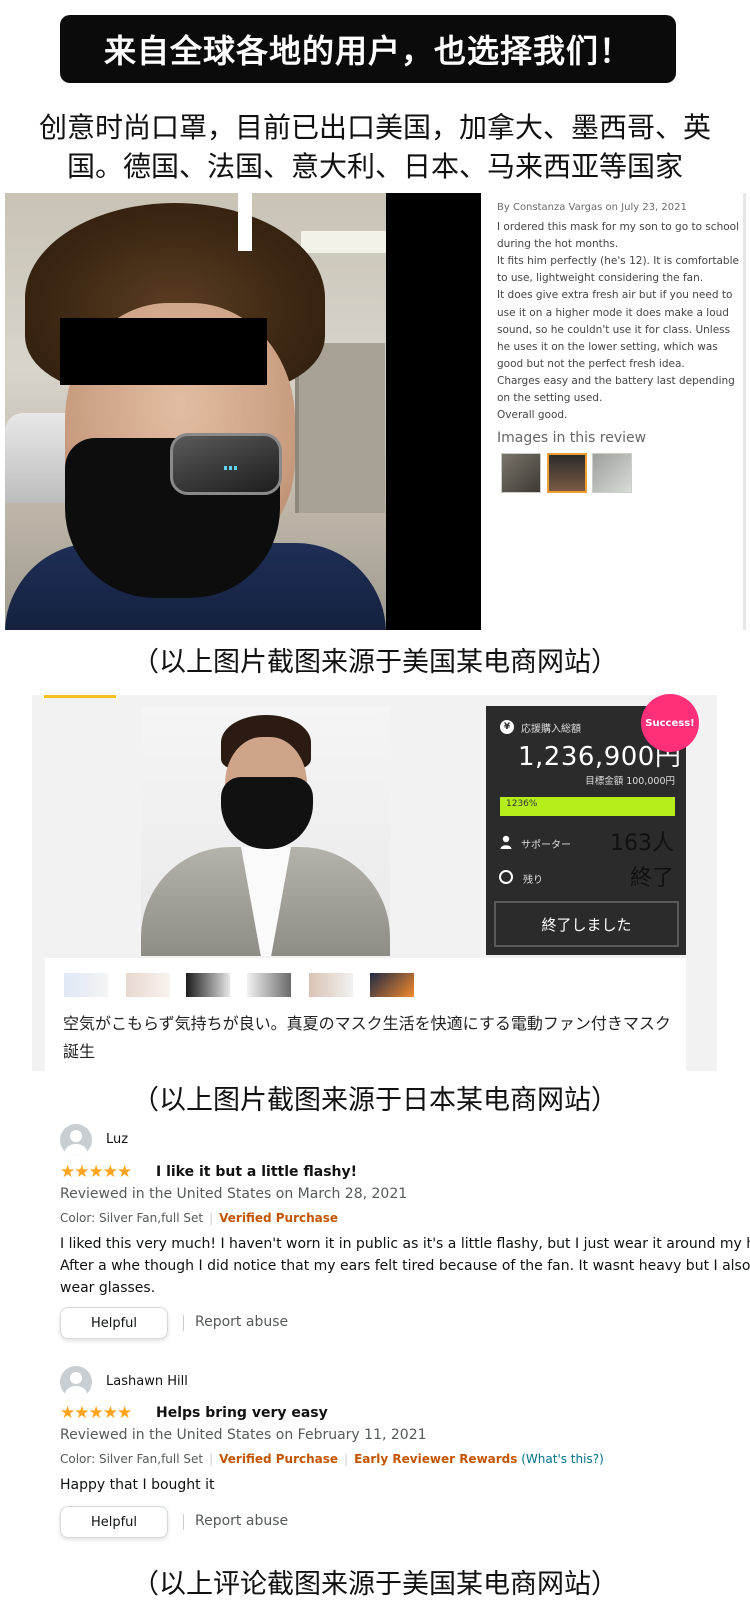  Describe the element at coordinates (600, 278) in the screenshot. I see `review-line: to use, lightweight considering the fan.` at that location.